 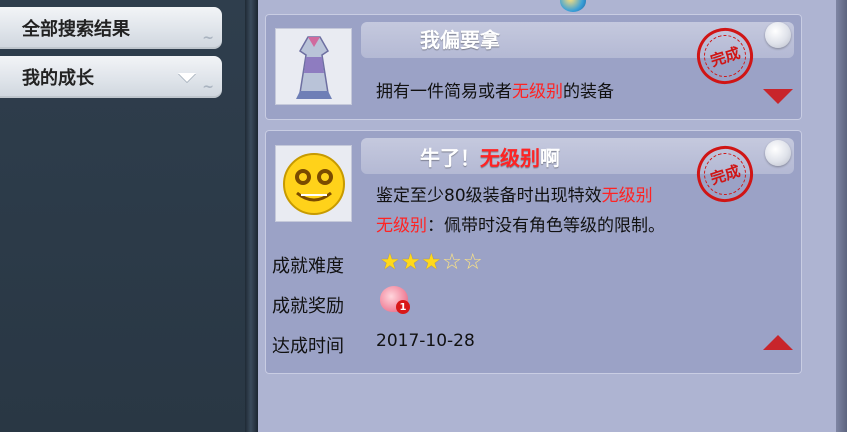 I want to click on smiley-coin-face-icon, so click(x=313, y=183).